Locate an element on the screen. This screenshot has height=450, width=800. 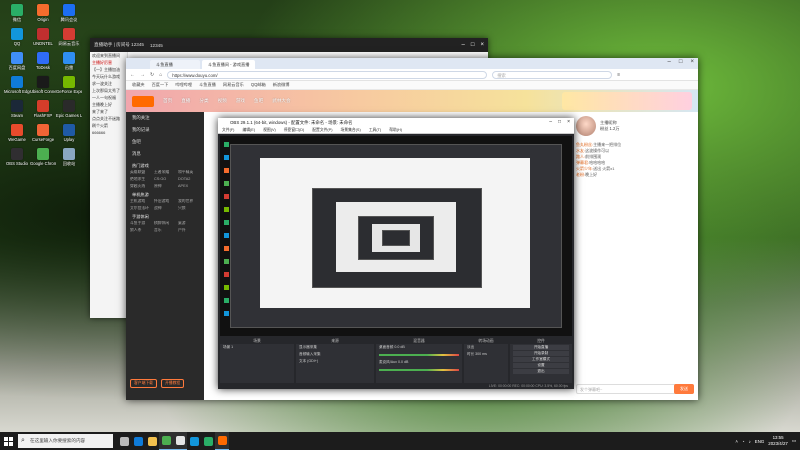
nav-link: 鱼吧 is located at coordinates (258, 101).